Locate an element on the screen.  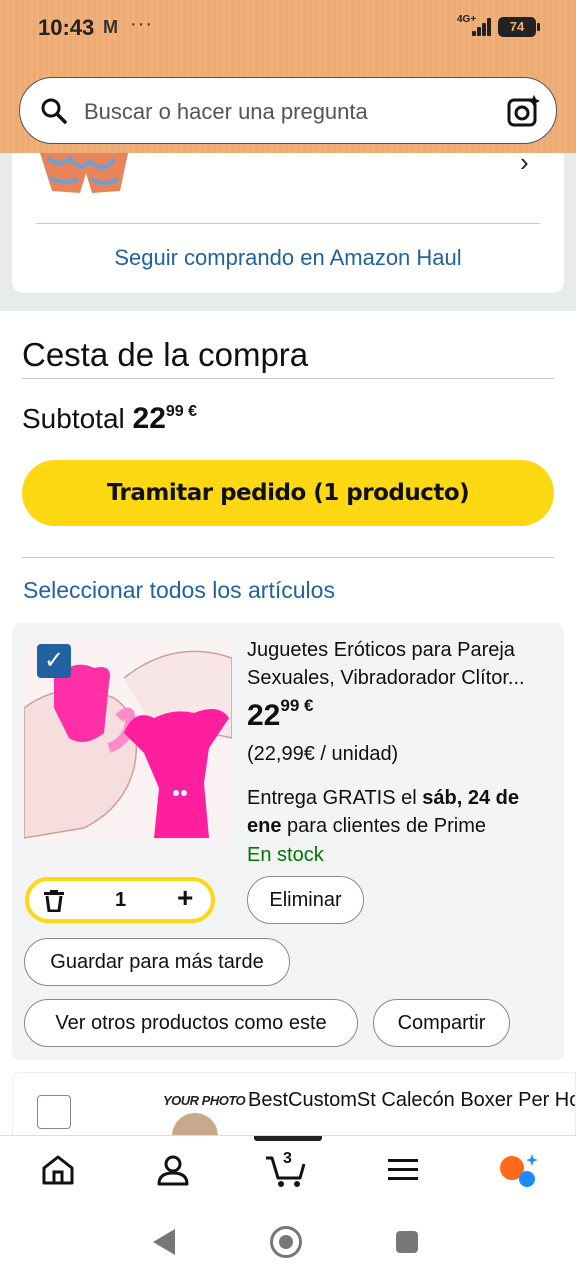
subtotal-cents: 99 € is located at coordinates (181, 411).